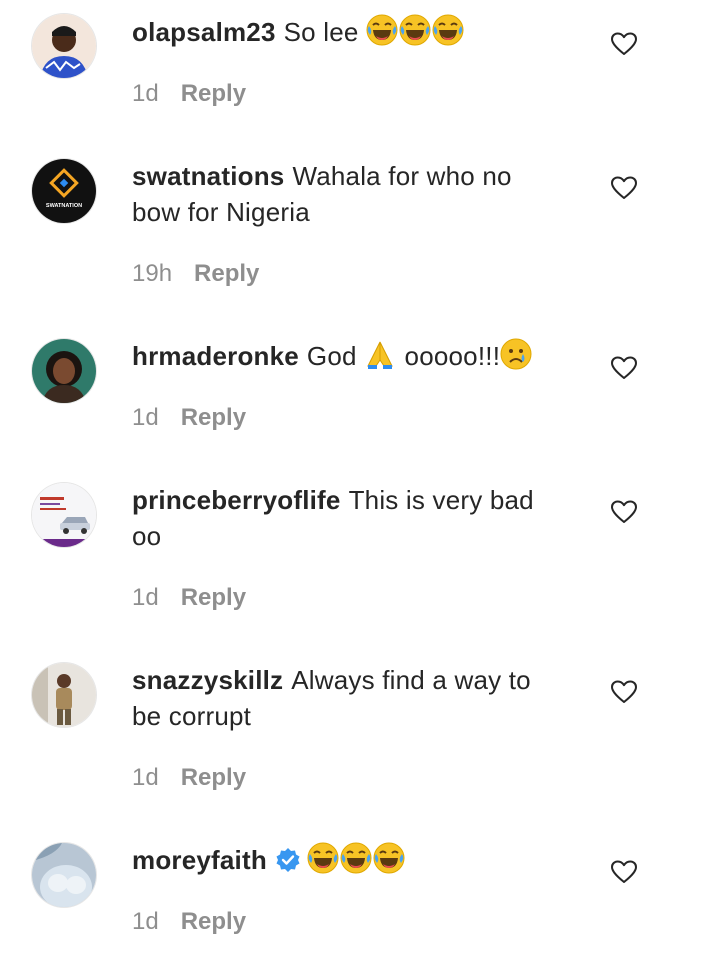 The width and height of the screenshot is (720, 954). I want to click on comment-meta: 19h Reply, so click(195, 274).